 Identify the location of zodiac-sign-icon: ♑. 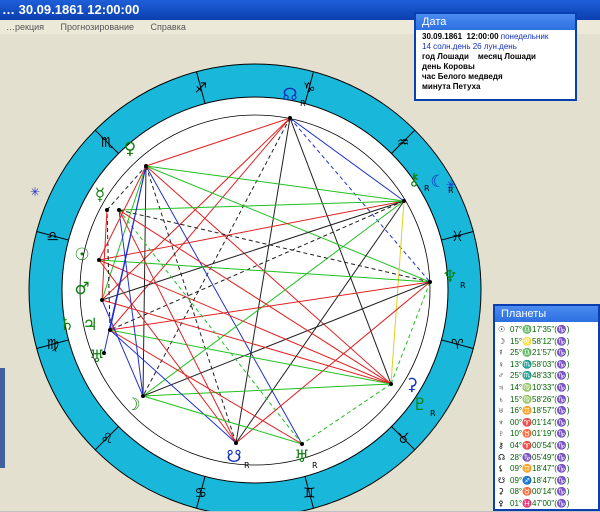
(309, 89).